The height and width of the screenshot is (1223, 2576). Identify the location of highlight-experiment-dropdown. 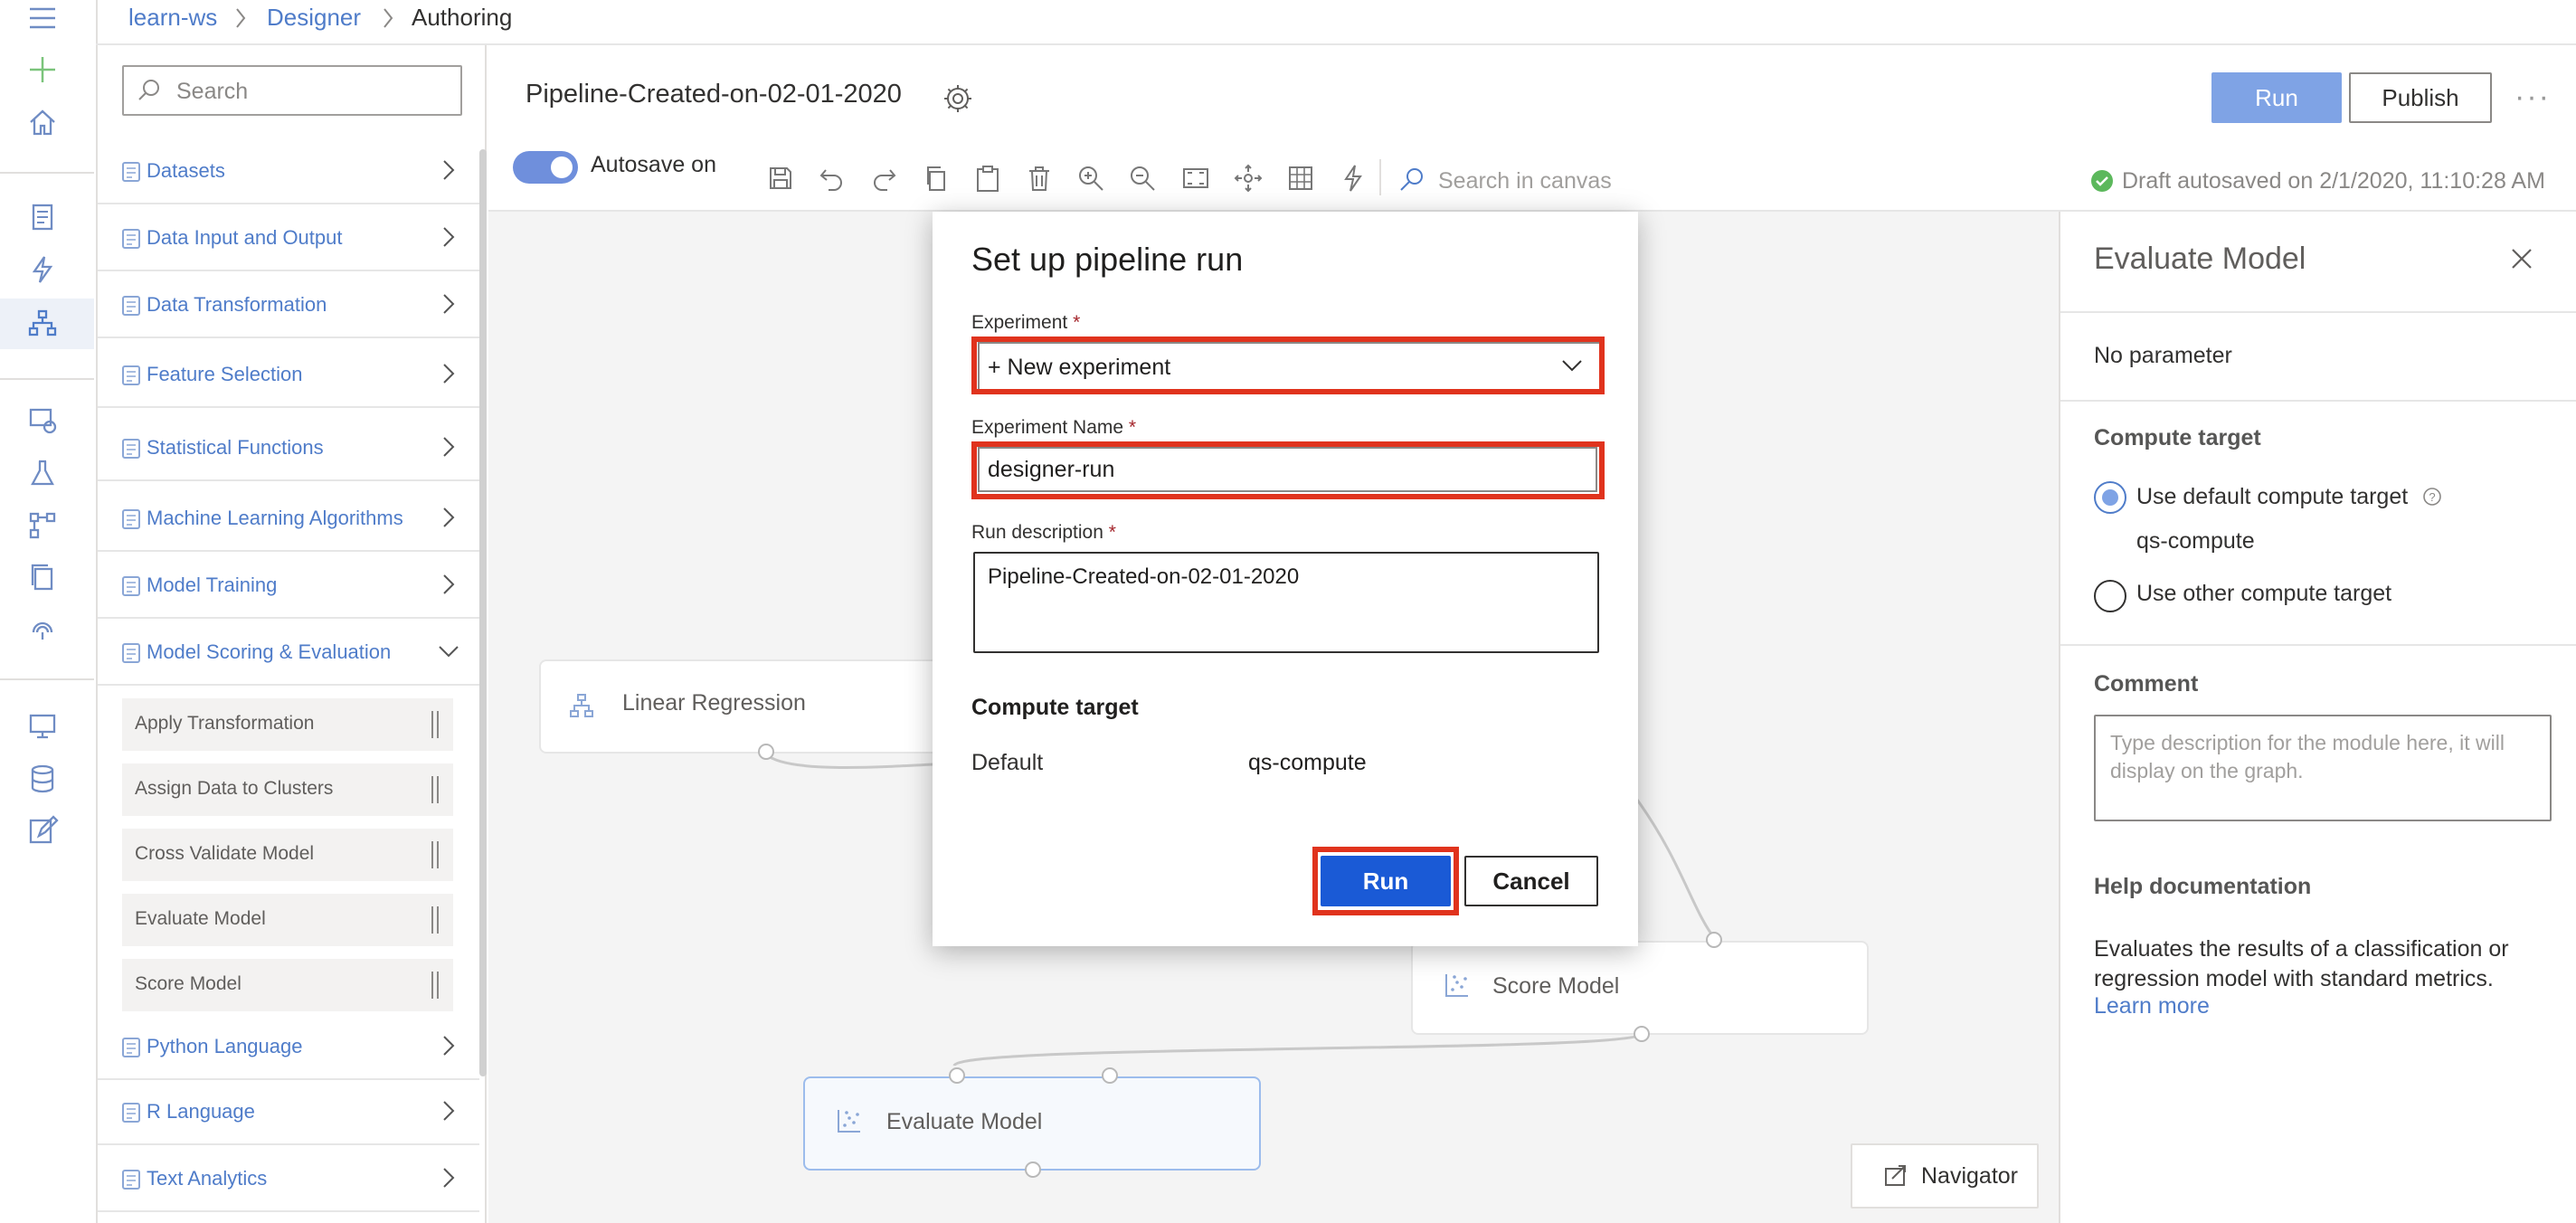
(1288, 365).